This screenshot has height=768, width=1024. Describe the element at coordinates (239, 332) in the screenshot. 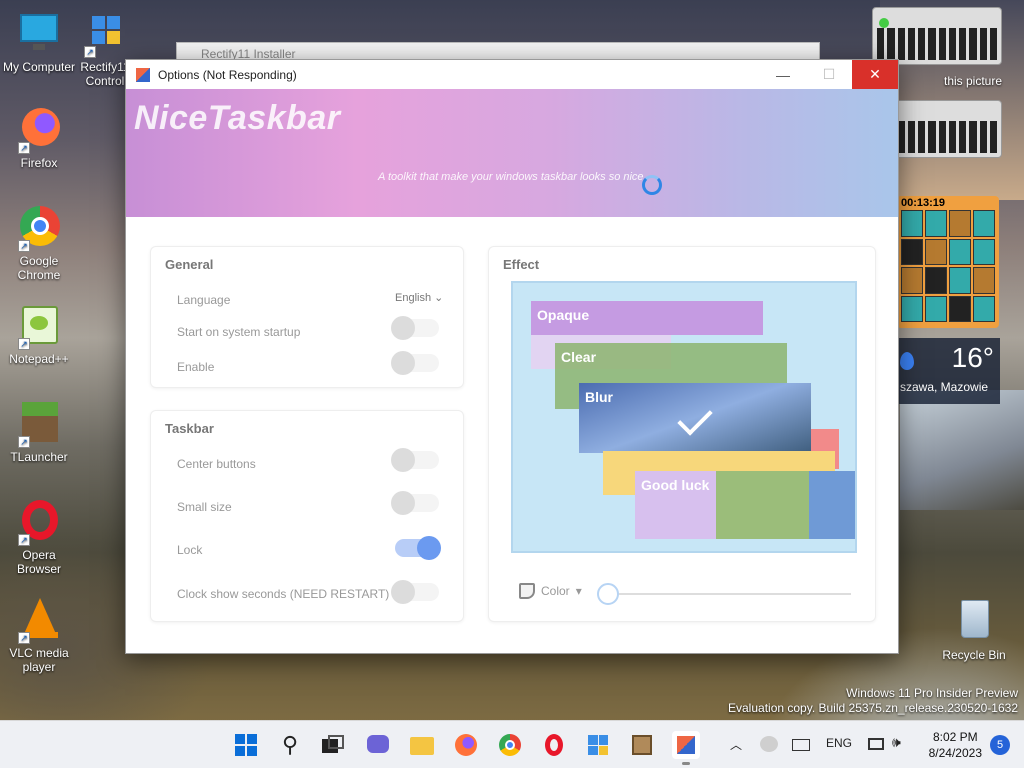

I see `startup-label: Start on system startup` at that location.